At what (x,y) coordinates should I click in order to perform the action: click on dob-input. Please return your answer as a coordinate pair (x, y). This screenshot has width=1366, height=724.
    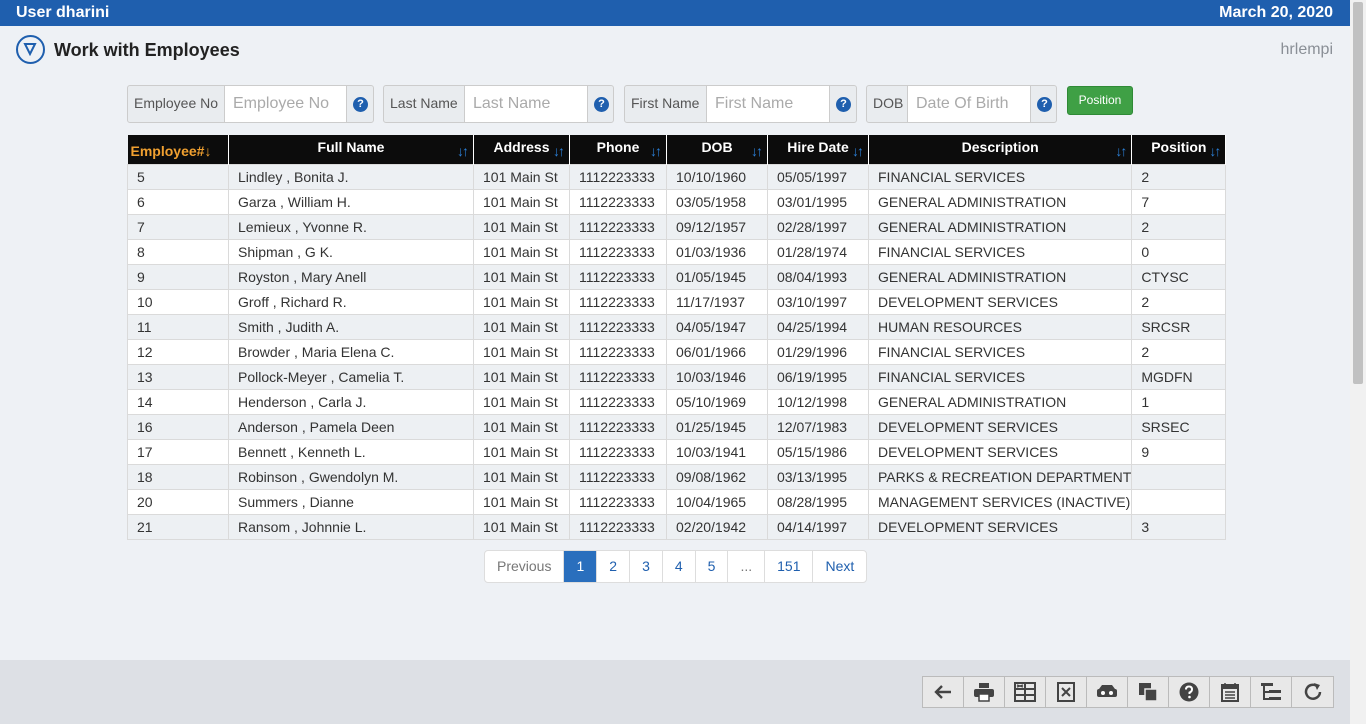
    Looking at the image, I should click on (969, 104).